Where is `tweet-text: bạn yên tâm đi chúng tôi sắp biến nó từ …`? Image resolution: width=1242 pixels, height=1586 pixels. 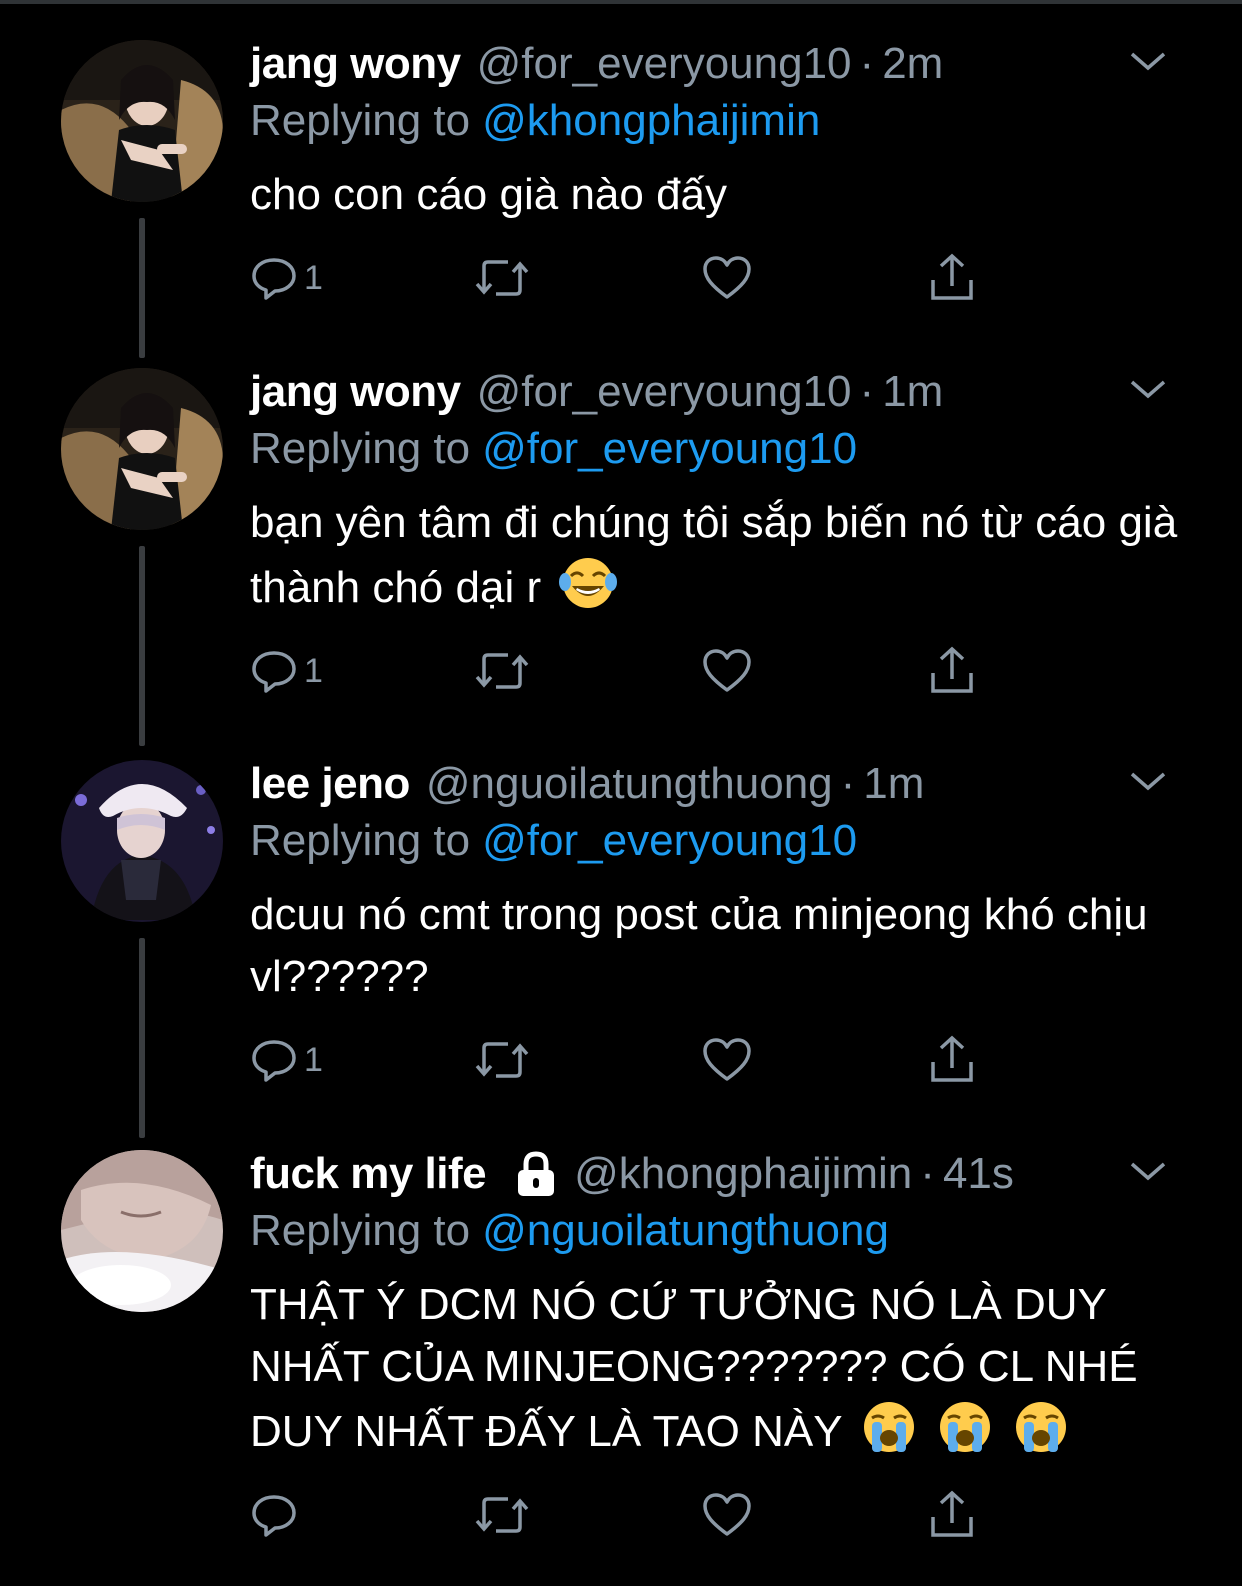
tweet-text: bạn yên tâm đi chúng tôi sắp biến nó từ … is located at coordinates (714, 555).